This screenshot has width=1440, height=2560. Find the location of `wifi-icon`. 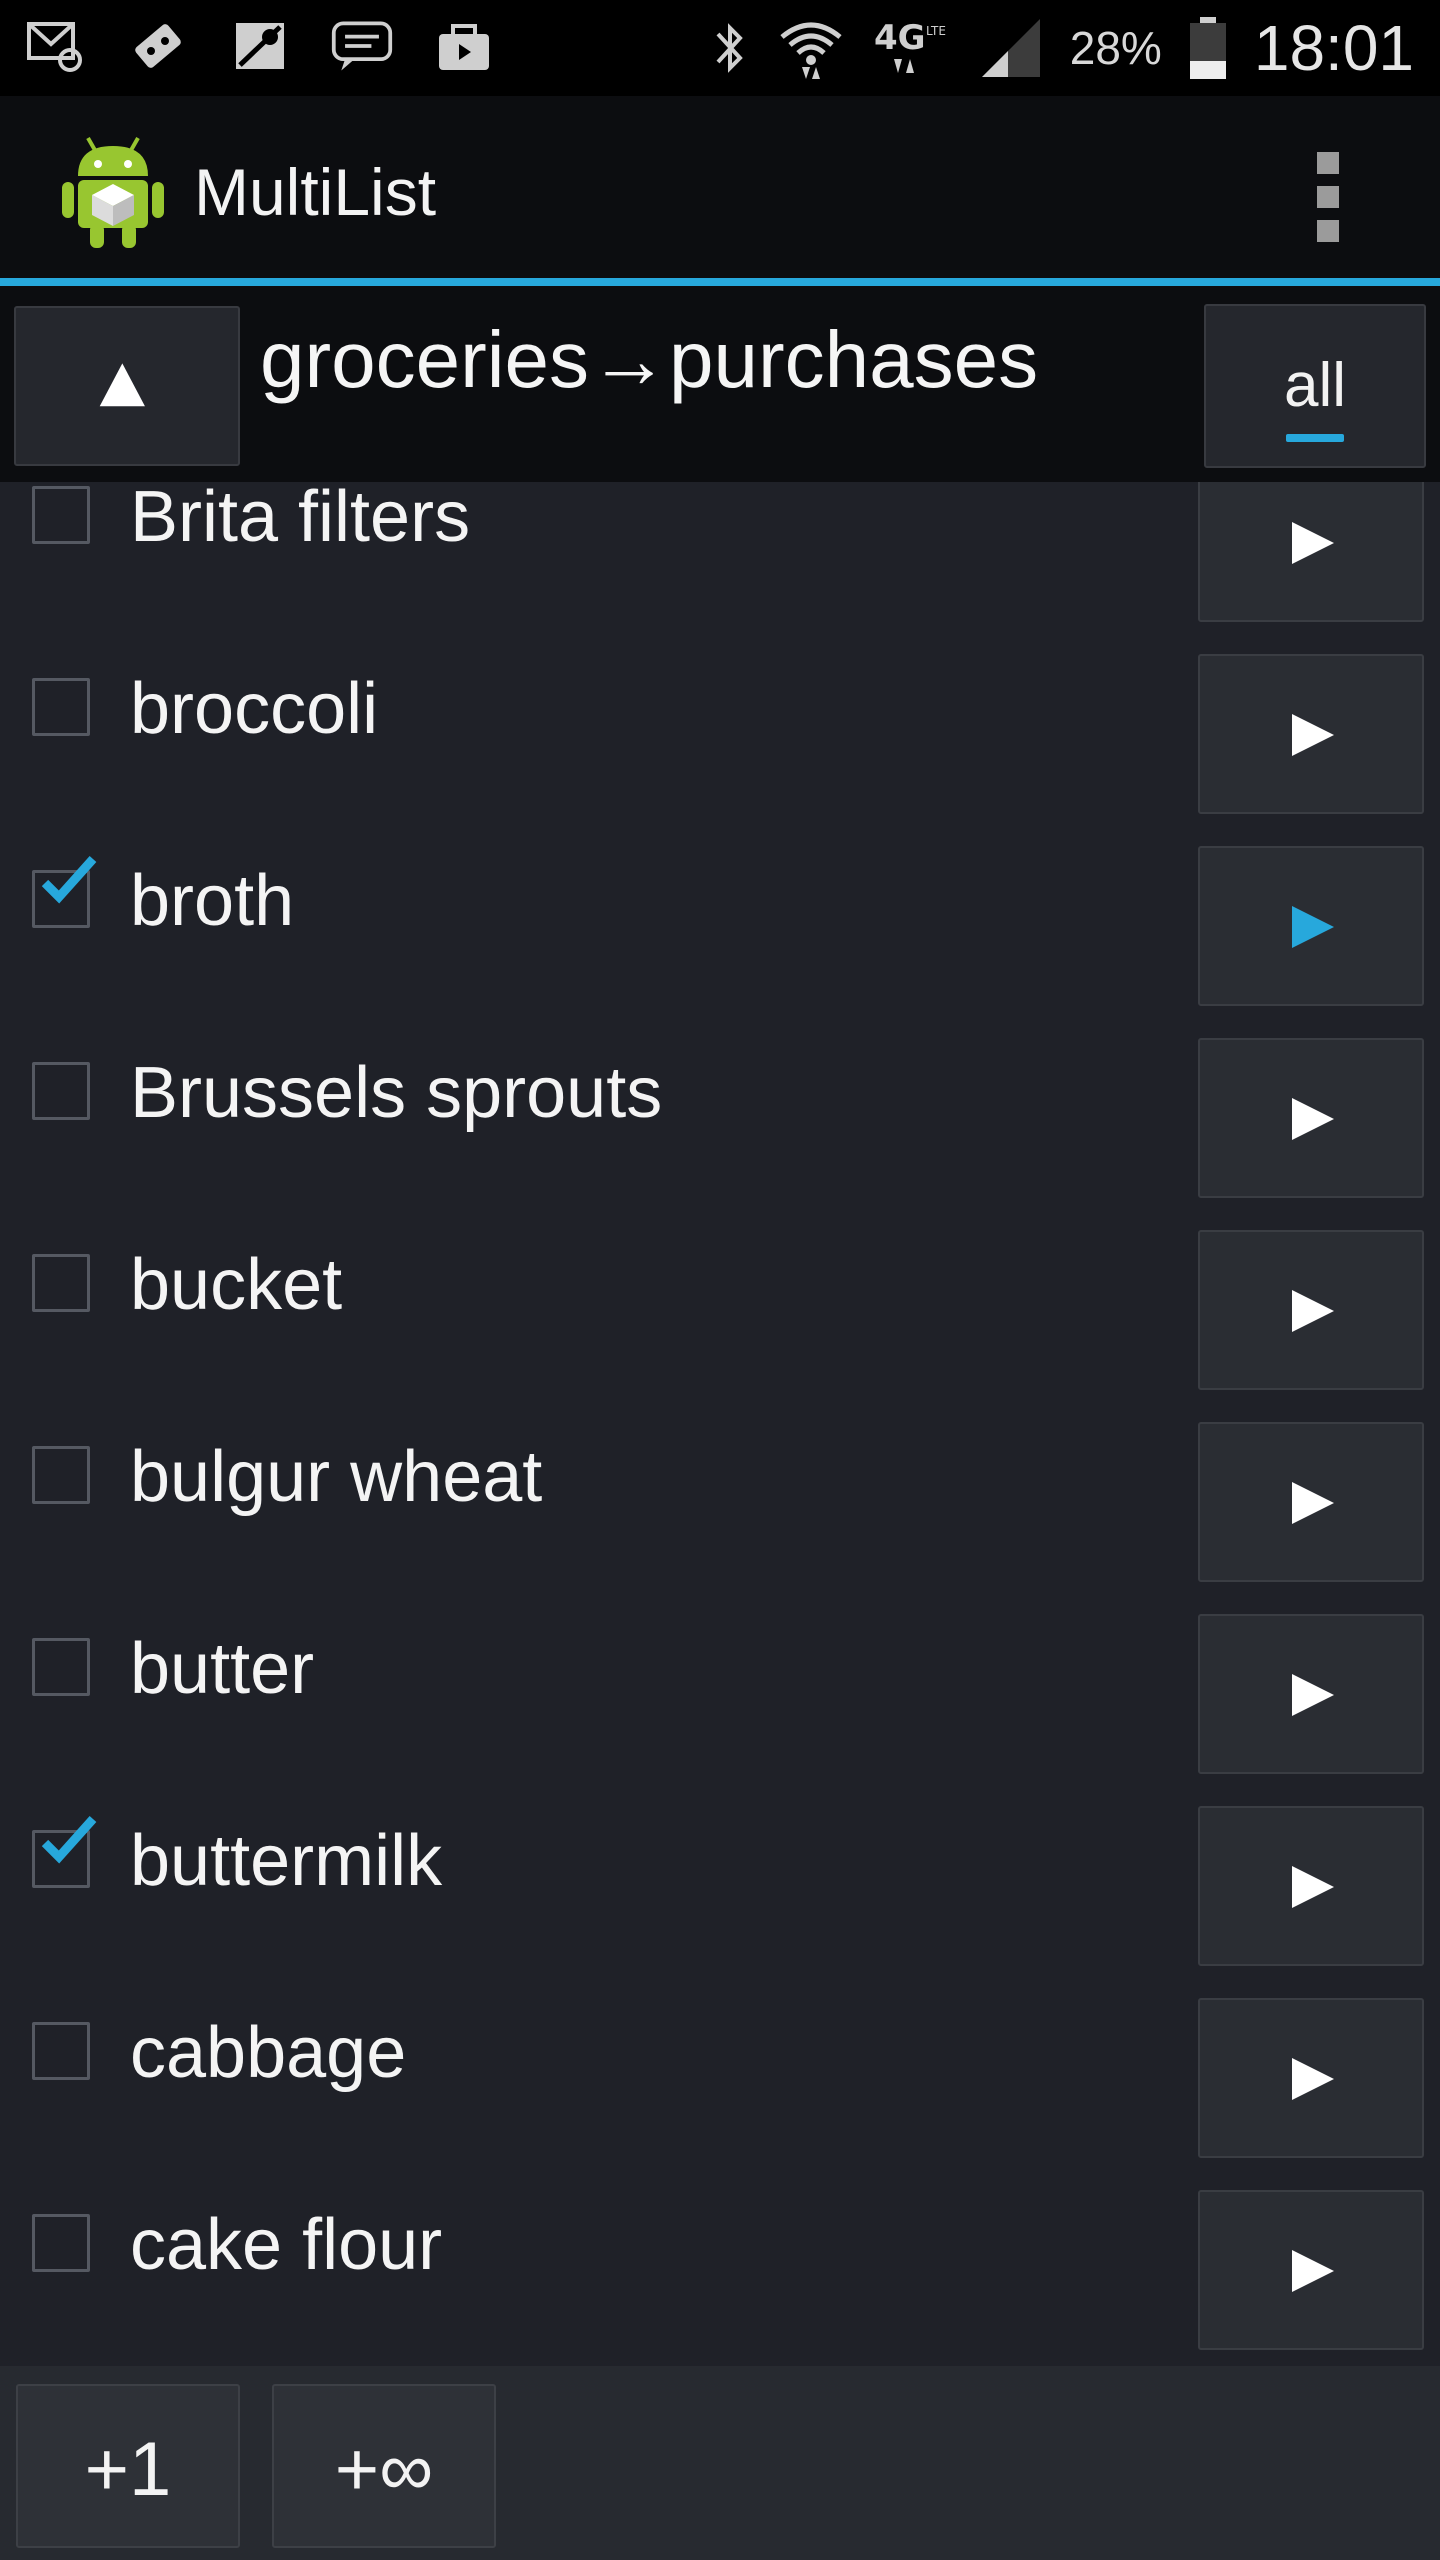

wifi-icon is located at coordinates (811, 50).